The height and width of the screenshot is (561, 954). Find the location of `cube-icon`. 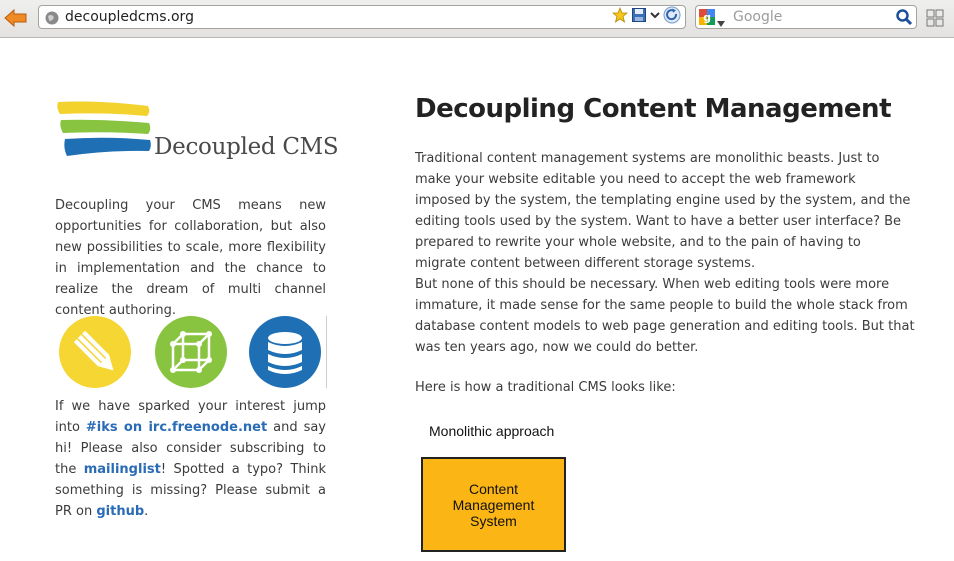

cube-icon is located at coordinates (191, 352).